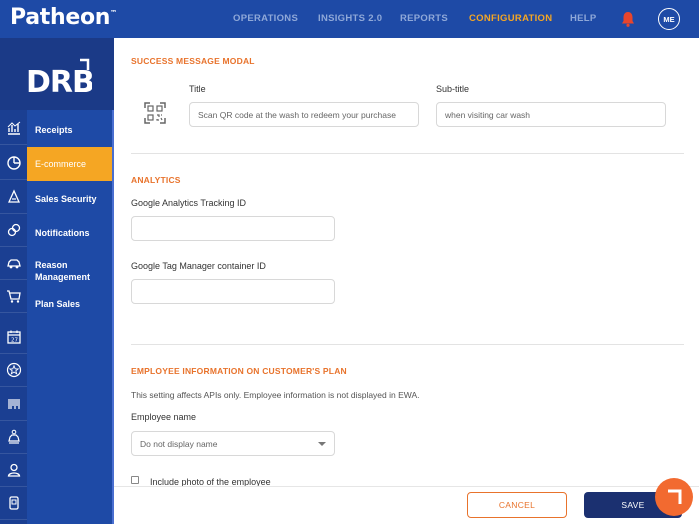 The width and height of the screenshot is (699, 524). I want to click on subtitle-input: when visiting car wash, so click(551, 114).